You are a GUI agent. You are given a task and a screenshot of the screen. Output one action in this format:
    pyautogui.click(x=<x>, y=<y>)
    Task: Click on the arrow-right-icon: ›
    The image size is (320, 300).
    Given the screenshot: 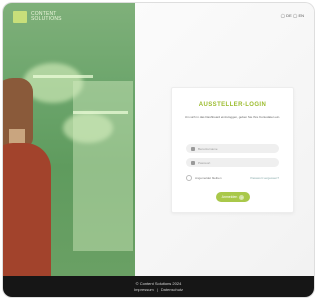 What is the action you would take?
    pyautogui.click(x=242, y=197)
    